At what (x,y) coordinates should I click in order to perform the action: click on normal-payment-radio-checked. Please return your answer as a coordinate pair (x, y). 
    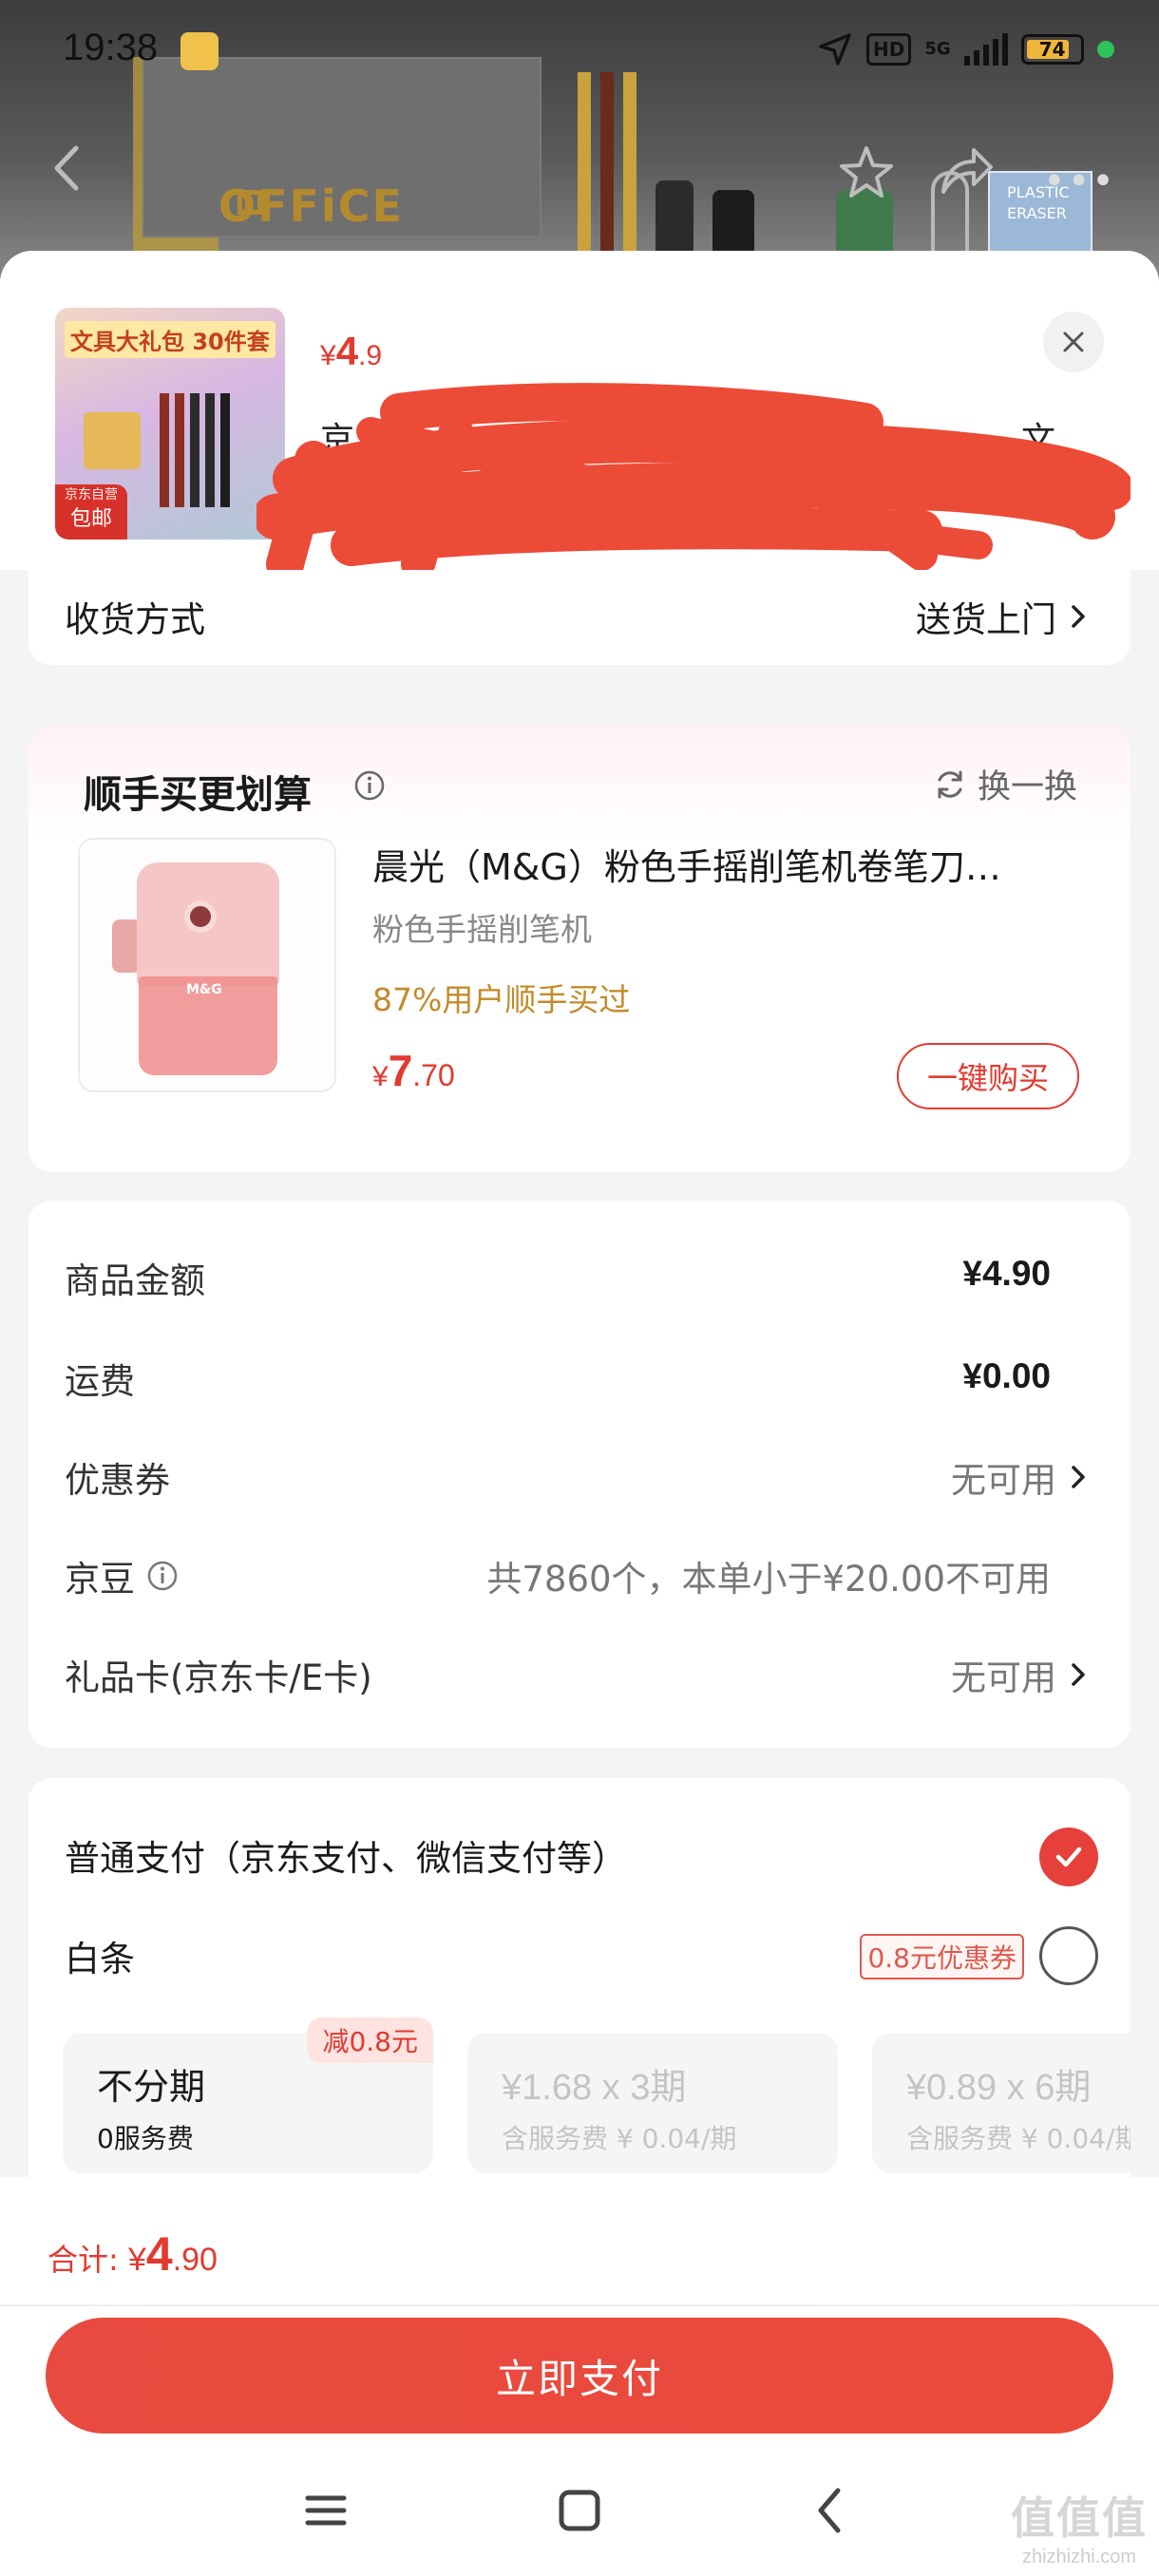
    Looking at the image, I should click on (1068, 1857).